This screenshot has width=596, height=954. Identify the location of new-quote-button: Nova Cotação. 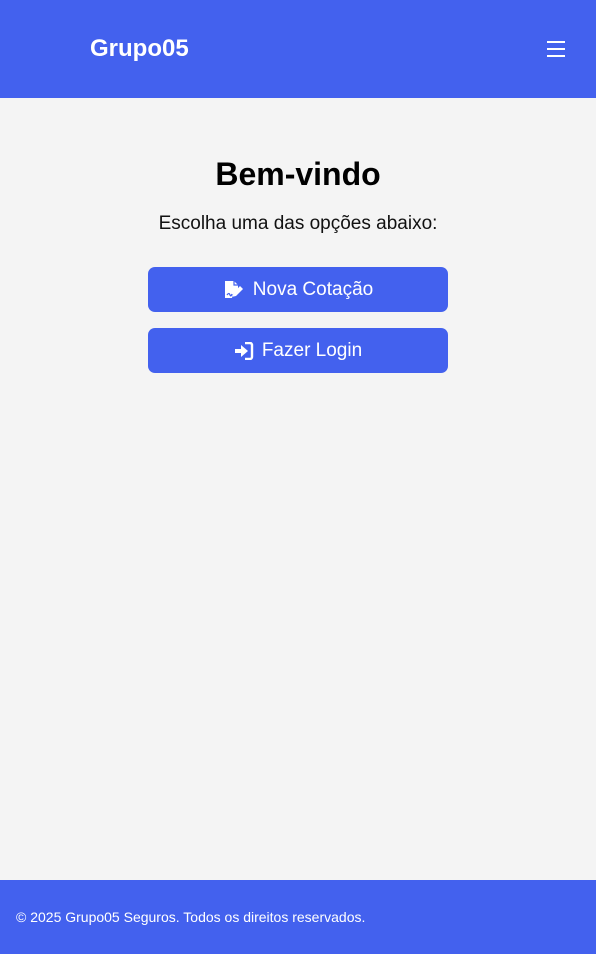
(298, 289).